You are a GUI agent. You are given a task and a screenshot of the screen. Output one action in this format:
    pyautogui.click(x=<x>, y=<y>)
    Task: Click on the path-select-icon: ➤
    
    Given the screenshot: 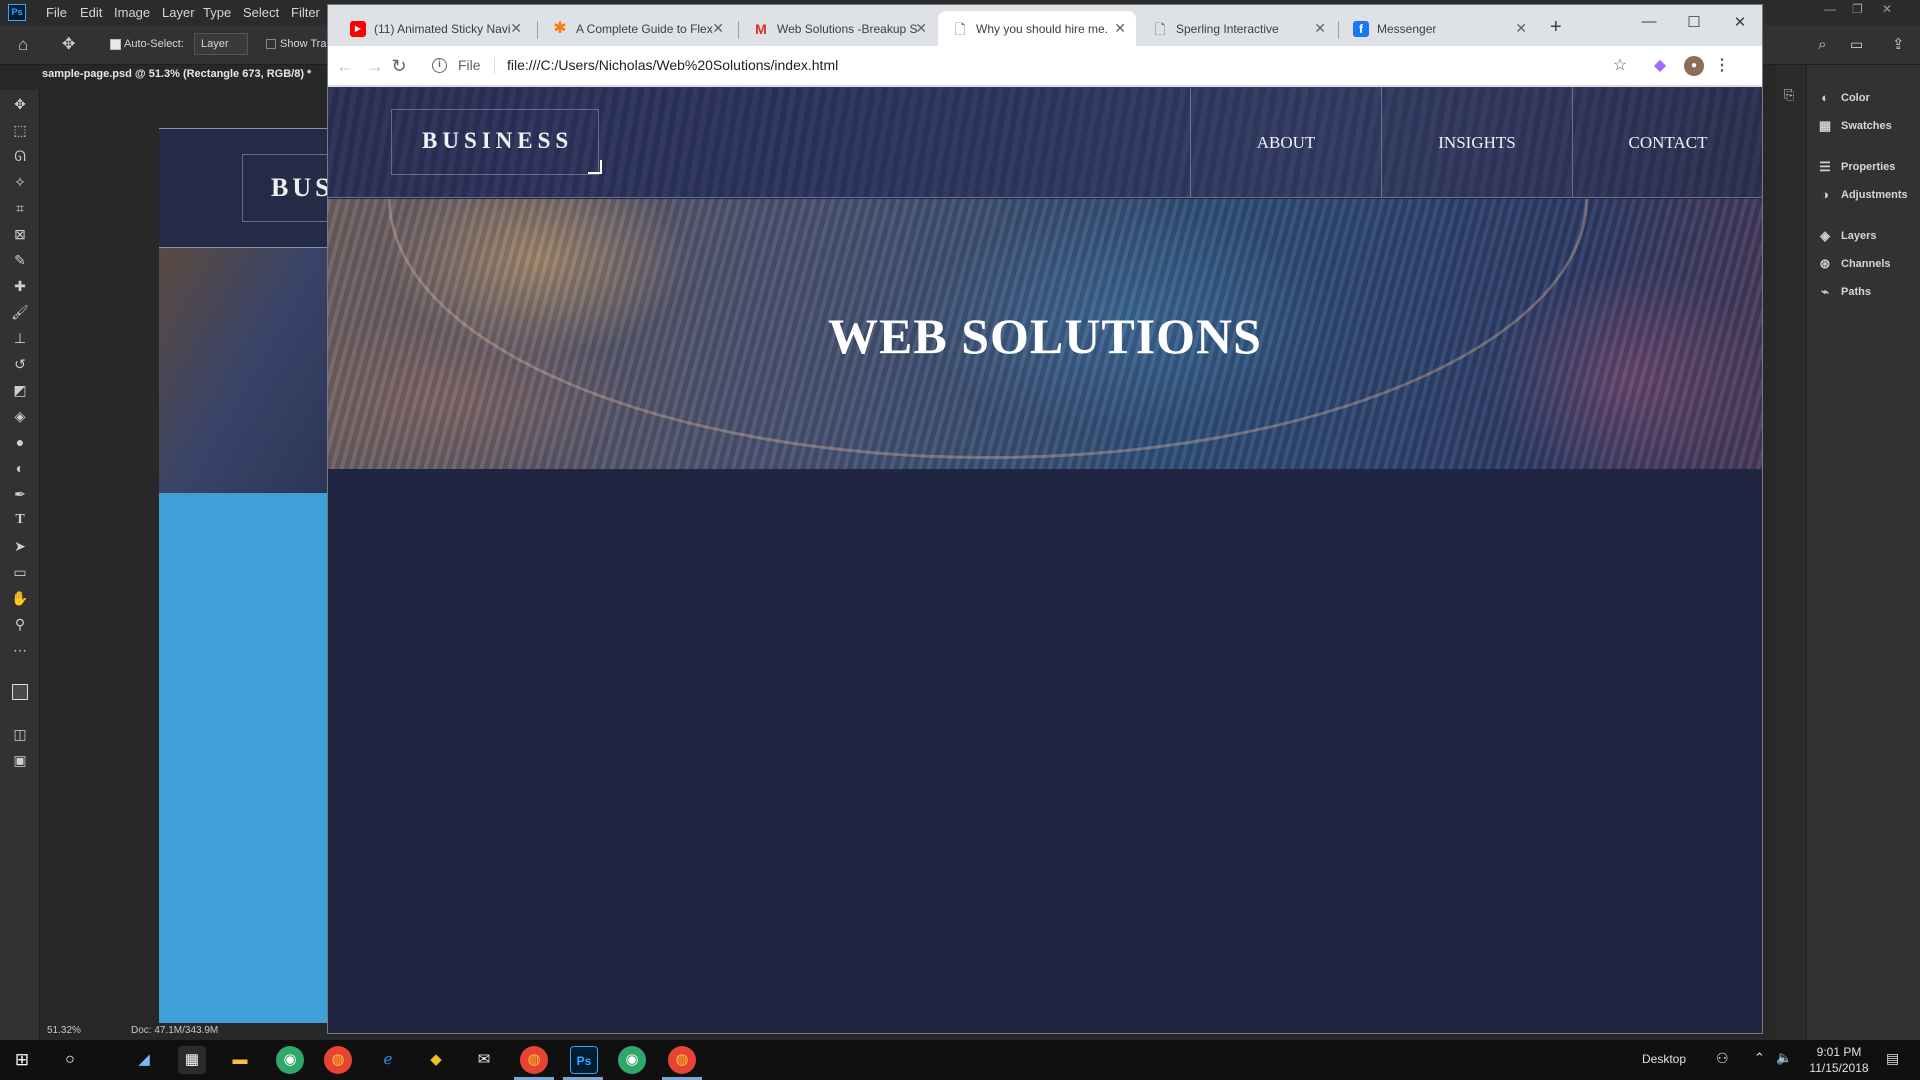 What is the action you would take?
    pyautogui.click(x=20, y=546)
    